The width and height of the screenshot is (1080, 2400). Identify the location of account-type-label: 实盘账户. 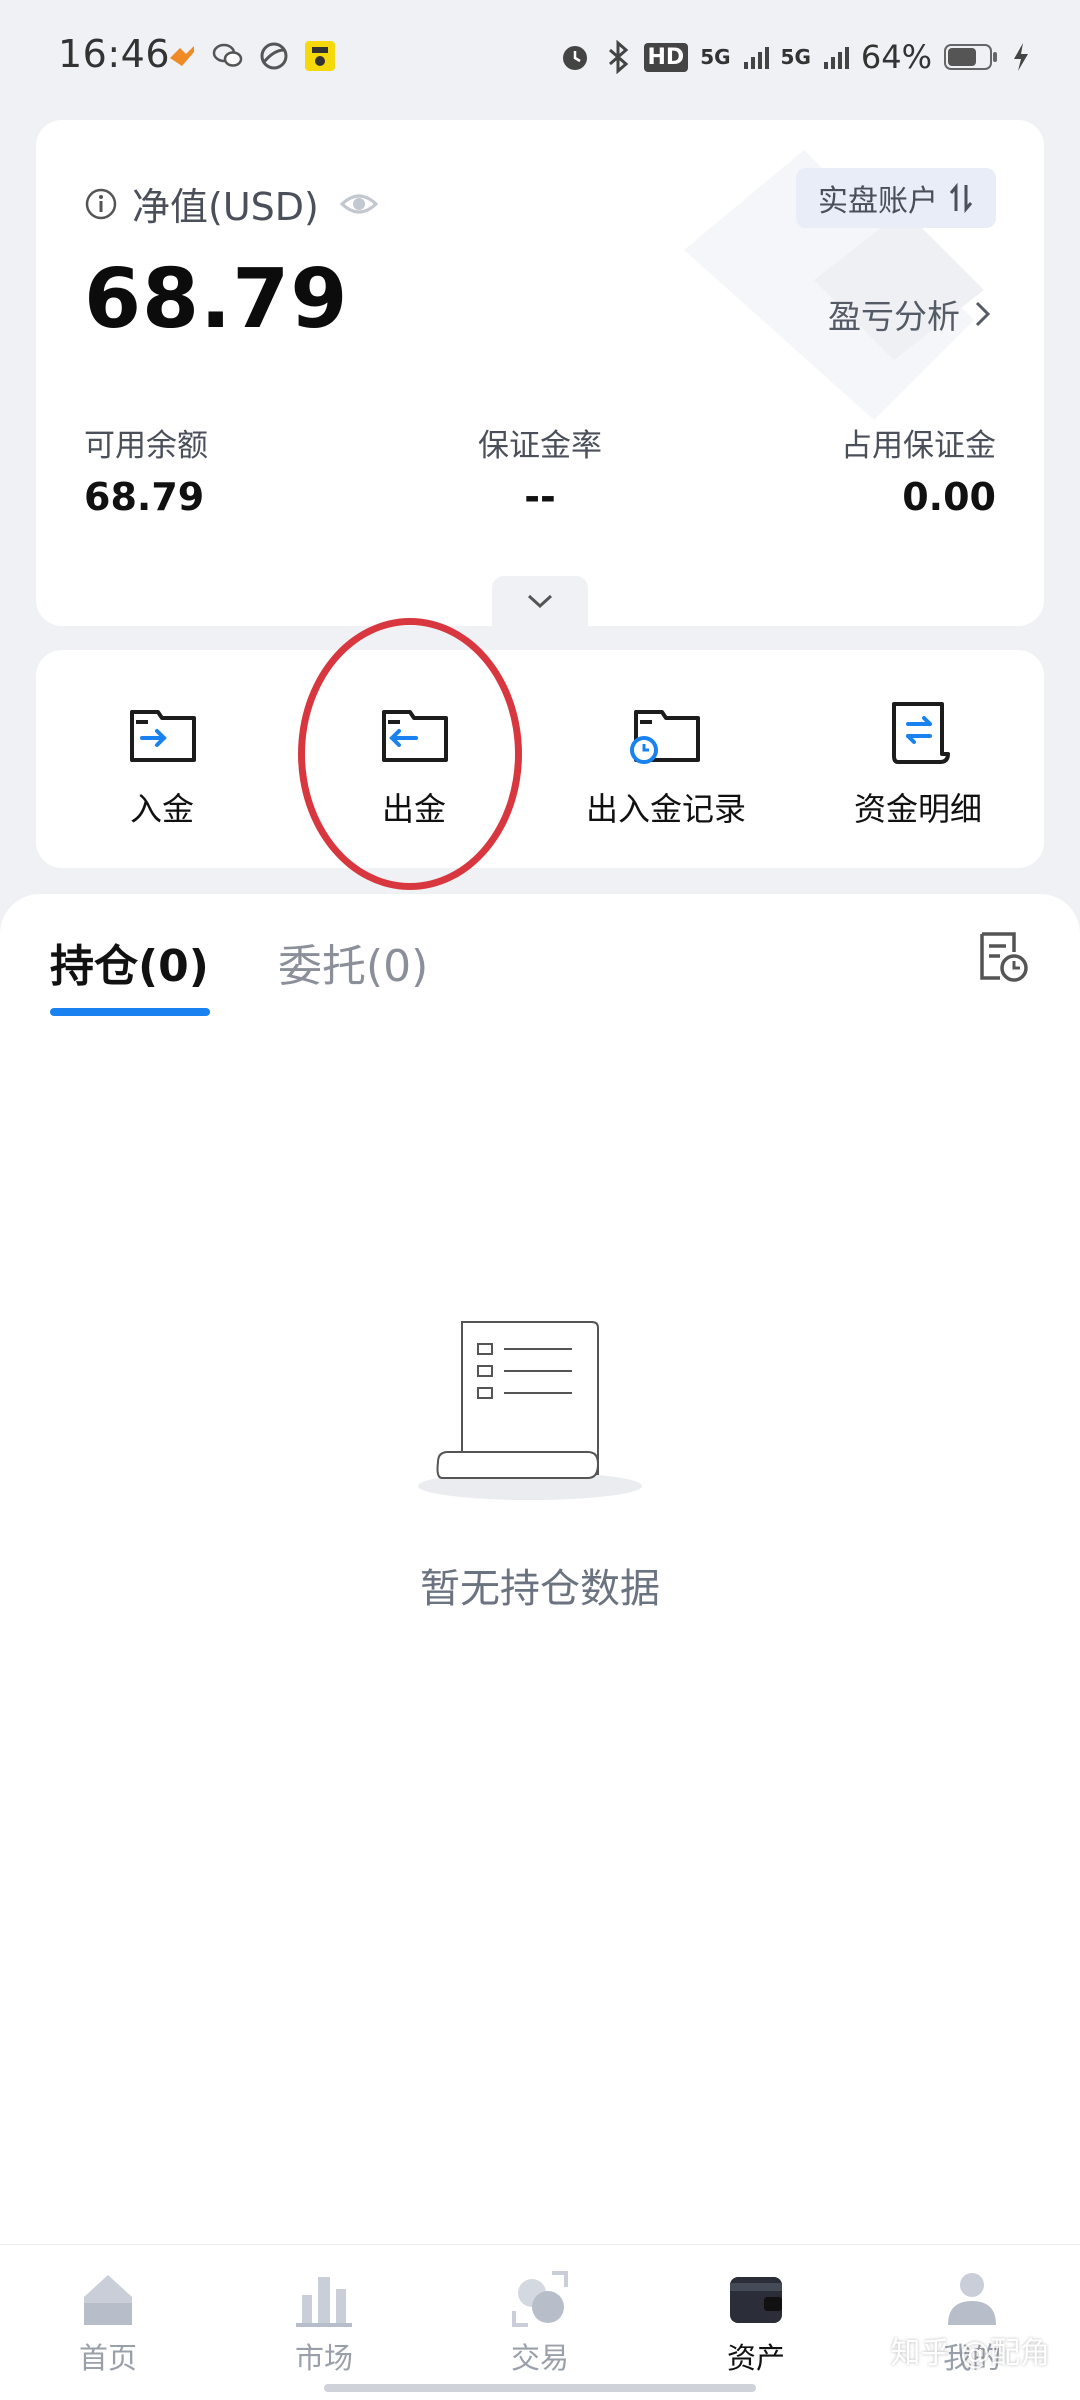
(878, 201).